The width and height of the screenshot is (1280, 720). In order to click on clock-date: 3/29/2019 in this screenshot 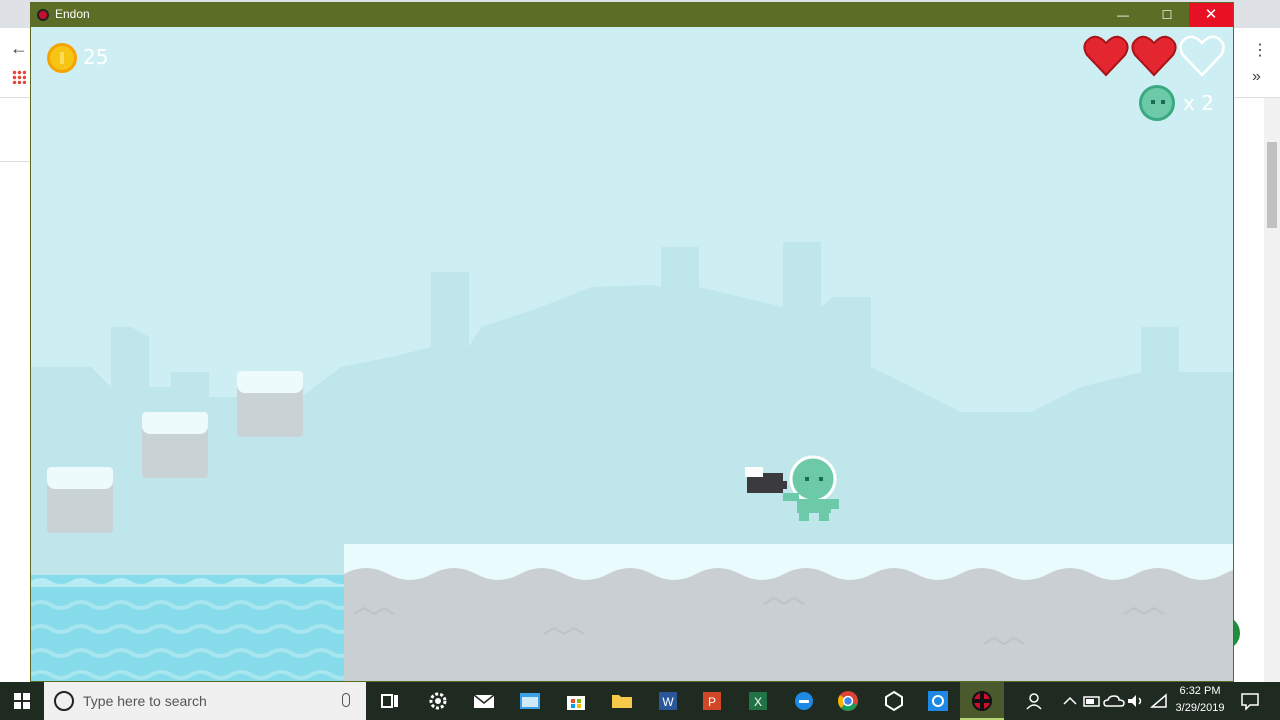, I will do `click(1200, 708)`.